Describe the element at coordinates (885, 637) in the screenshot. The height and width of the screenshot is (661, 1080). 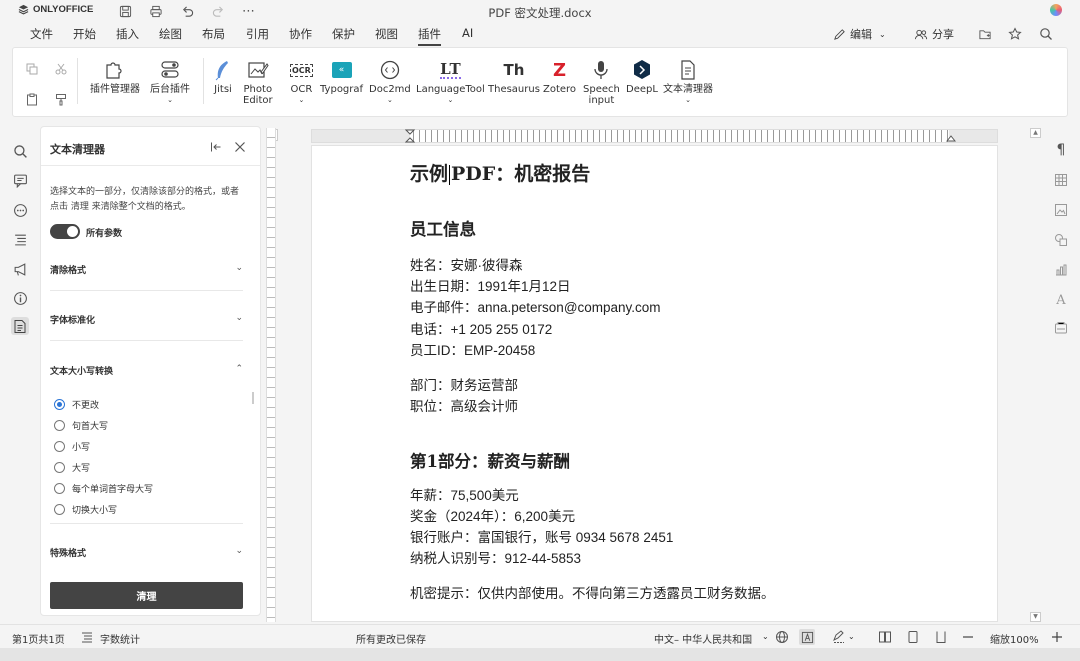
I see `multi-page-view-icon` at that location.